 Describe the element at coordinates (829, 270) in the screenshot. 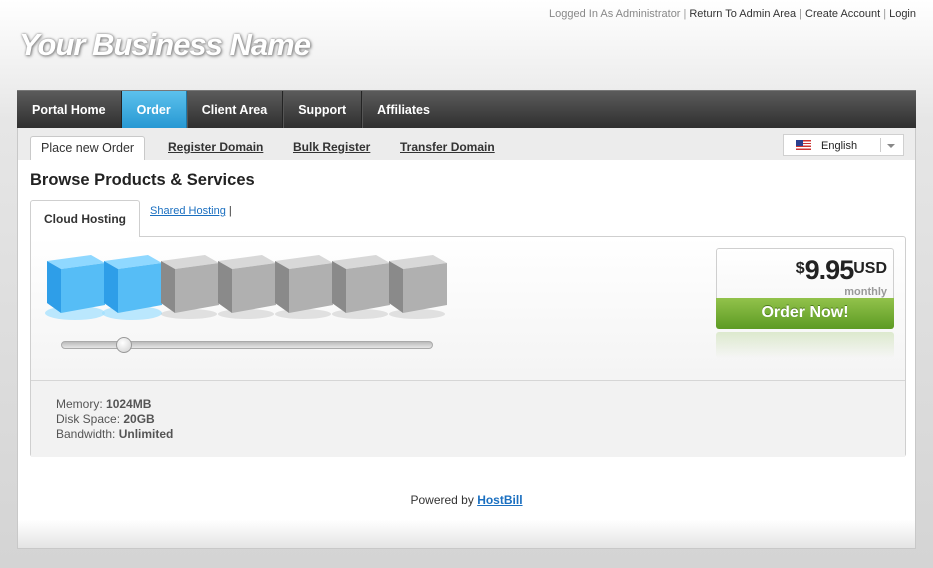

I see `price-amount: 9.95` at that location.